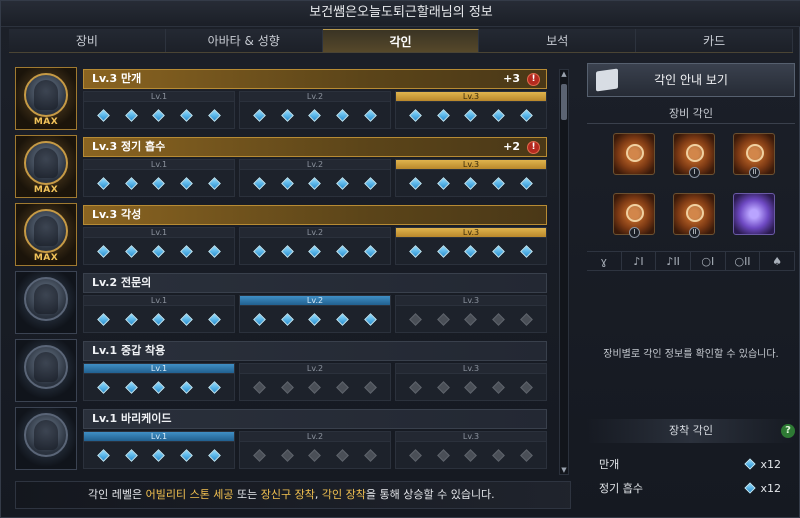 This screenshot has width=800, height=518. What do you see at coordinates (691, 80) in the screenshot?
I see `engraving-guide-button: 각인 안내 보기` at bounding box center [691, 80].